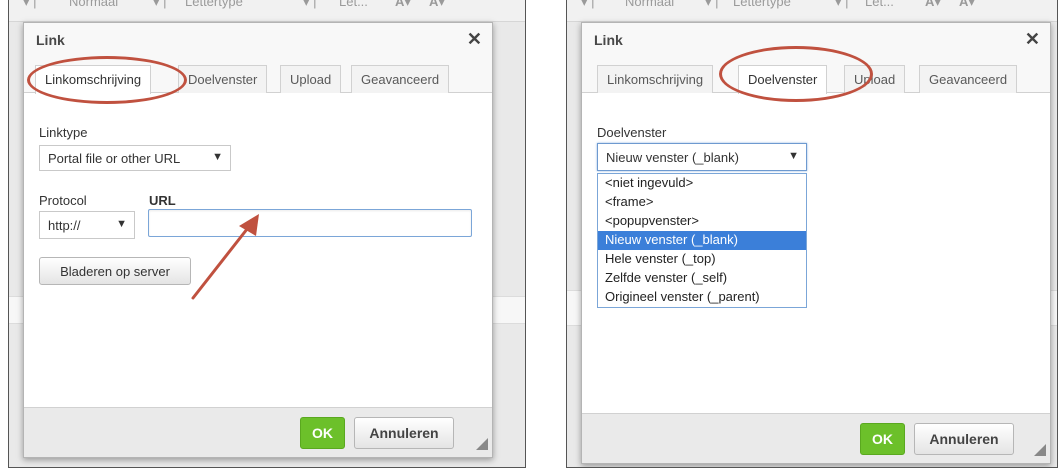 The height and width of the screenshot is (468, 1060). I want to click on tab-upload: Upload, so click(311, 79).